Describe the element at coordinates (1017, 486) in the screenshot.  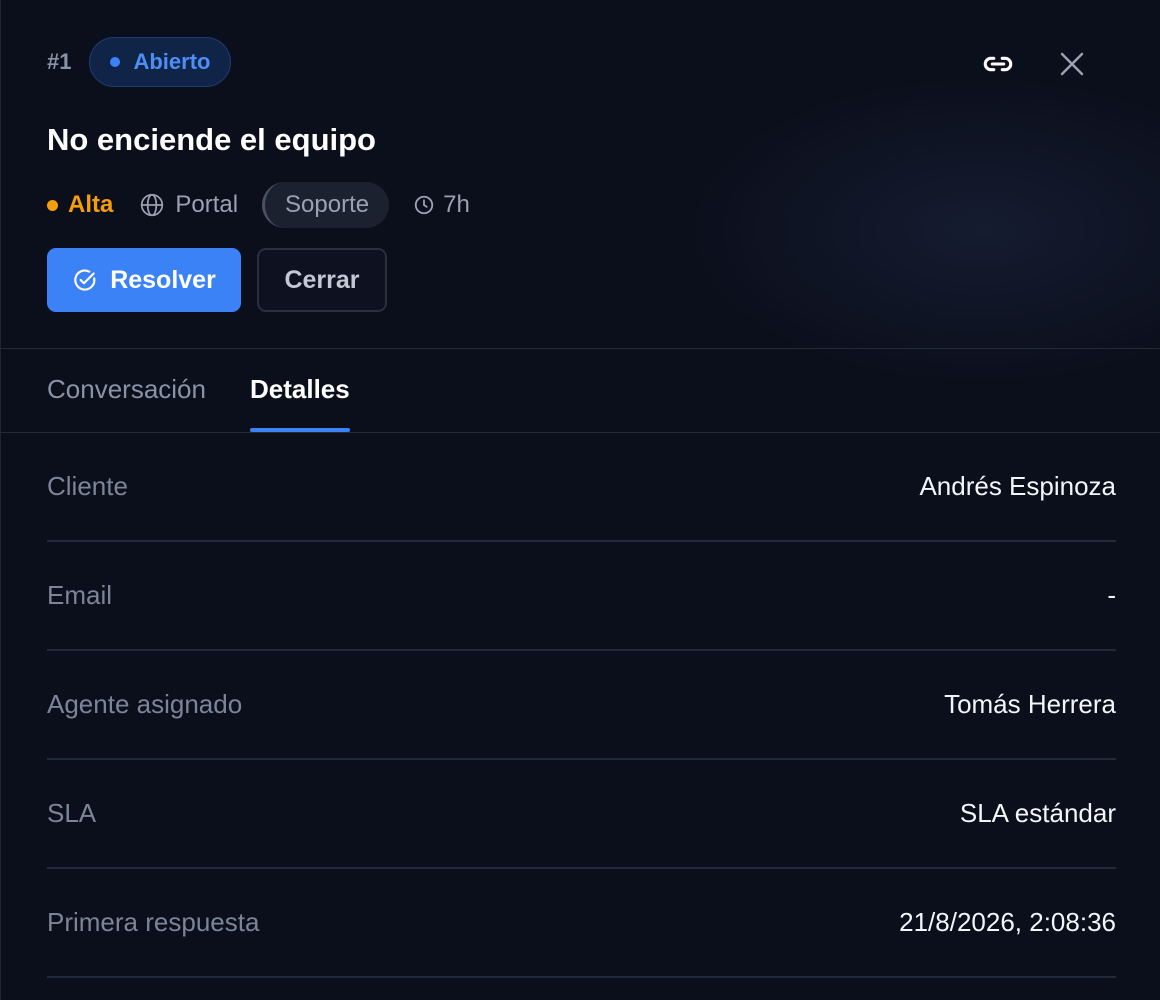
I see `detail-value: Andrés Espinoza` at that location.